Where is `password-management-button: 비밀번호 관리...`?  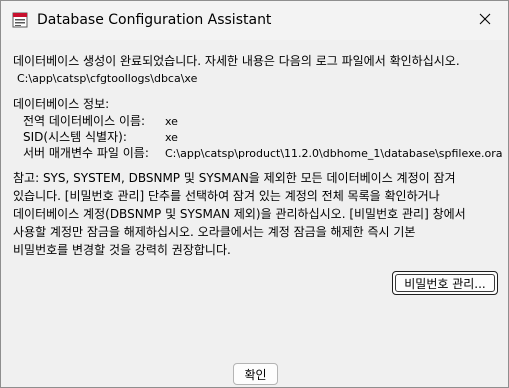 password-management-button: 비밀번호 관리... is located at coordinates (445, 283).